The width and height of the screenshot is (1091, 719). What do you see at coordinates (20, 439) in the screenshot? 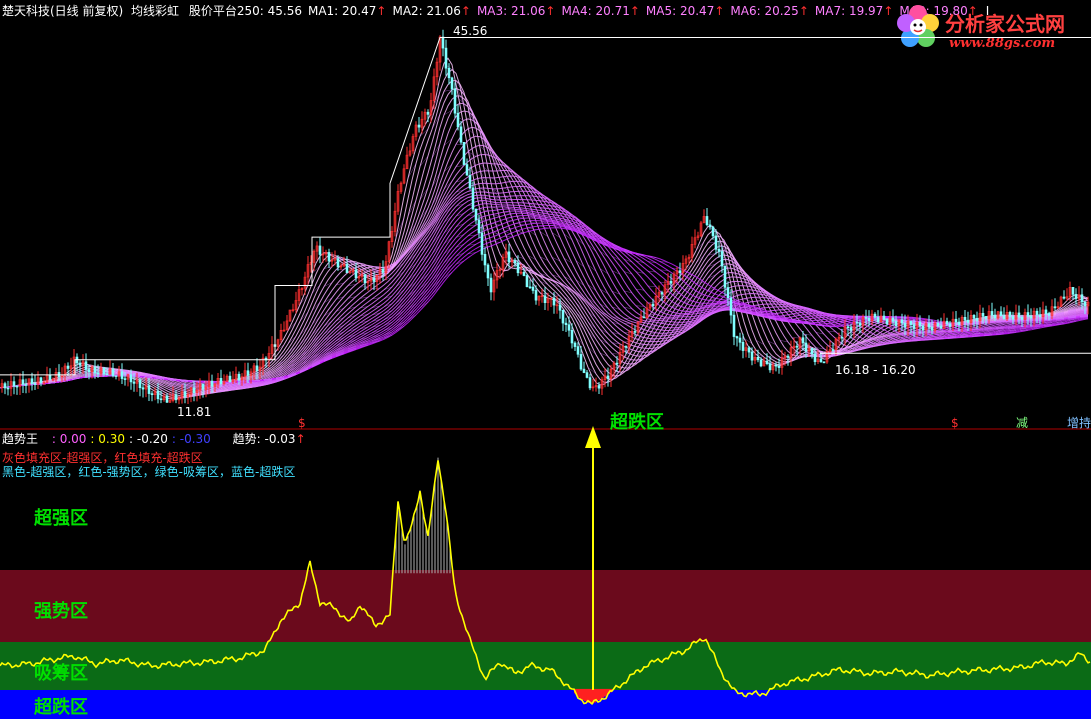
I see `subchart-title: 趋势王` at bounding box center [20, 439].